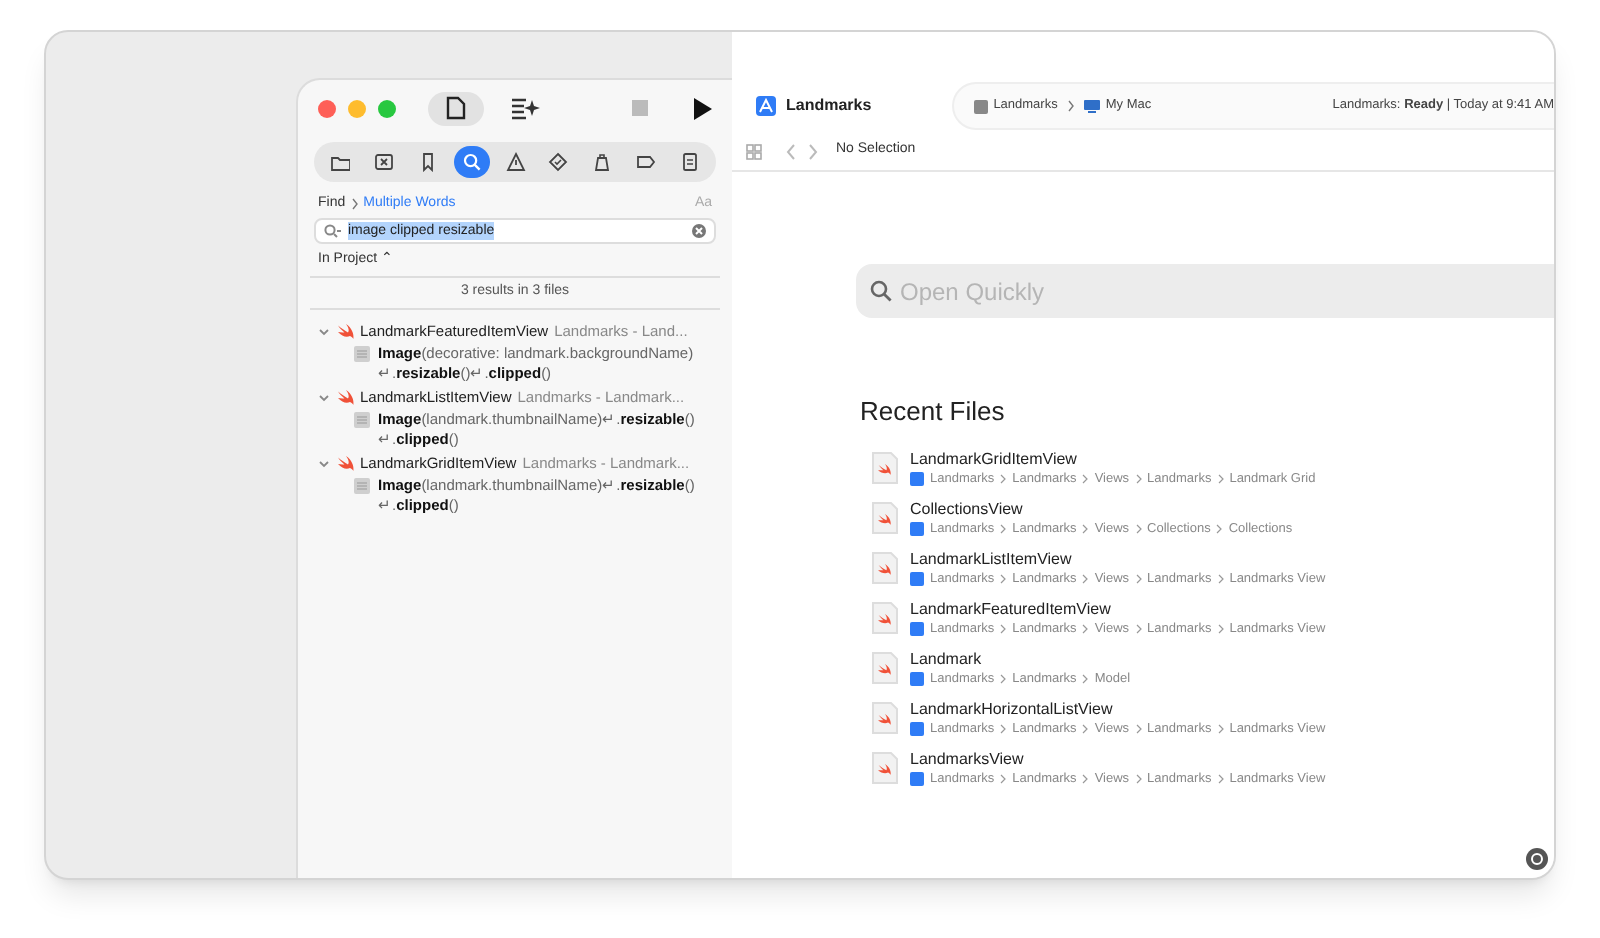 This screenshot has width=1600, height=938. What do you see at coordinates (558, 162) in the screenshot?
I see `test-icon` at bounding box center [558, 162].